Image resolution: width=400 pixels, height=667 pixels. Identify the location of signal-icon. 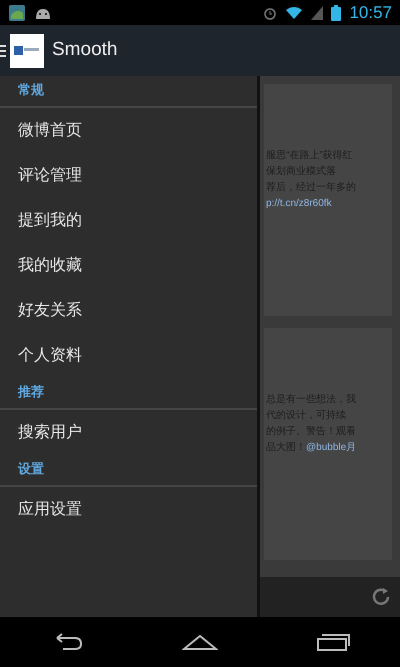
(317, 13).